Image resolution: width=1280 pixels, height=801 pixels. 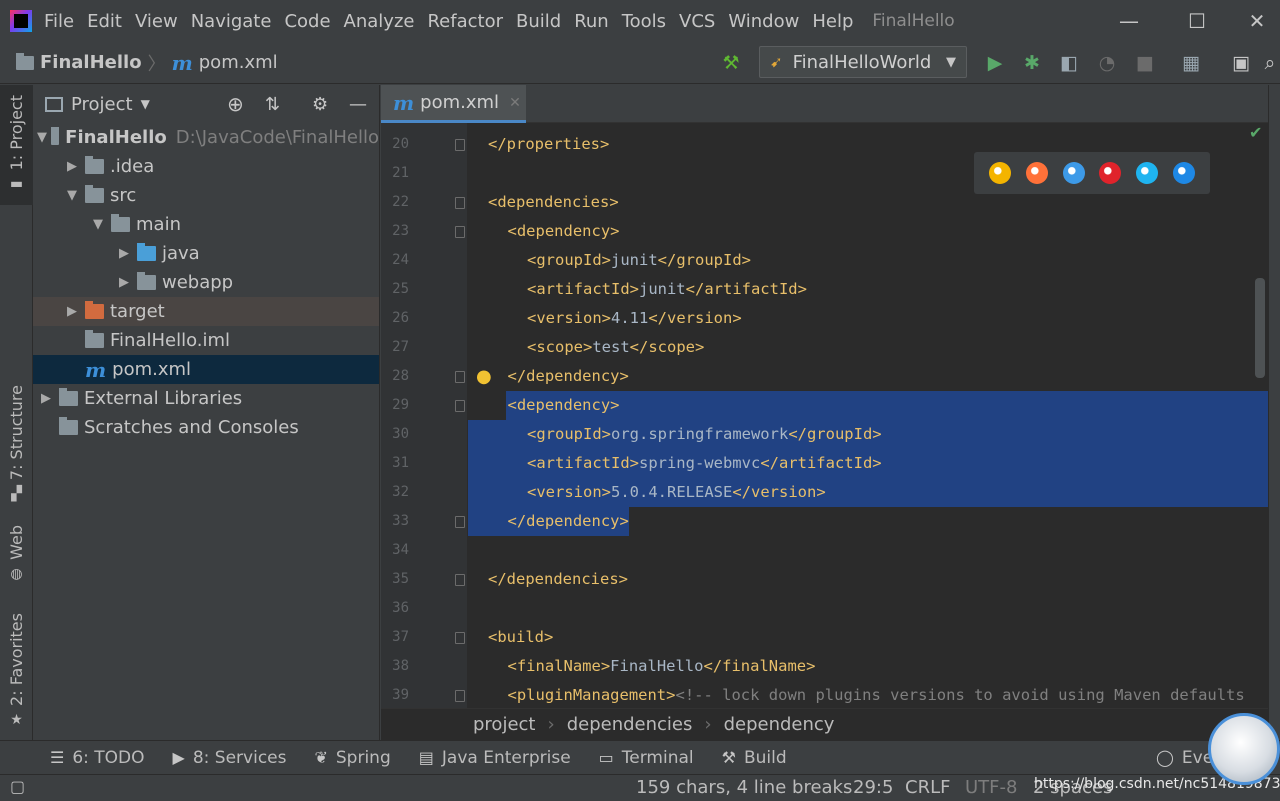 What do you see at coordinates (102, 104) in the screenshot?
I see `project-view-selector: Project` at bounding box center [102, 104].